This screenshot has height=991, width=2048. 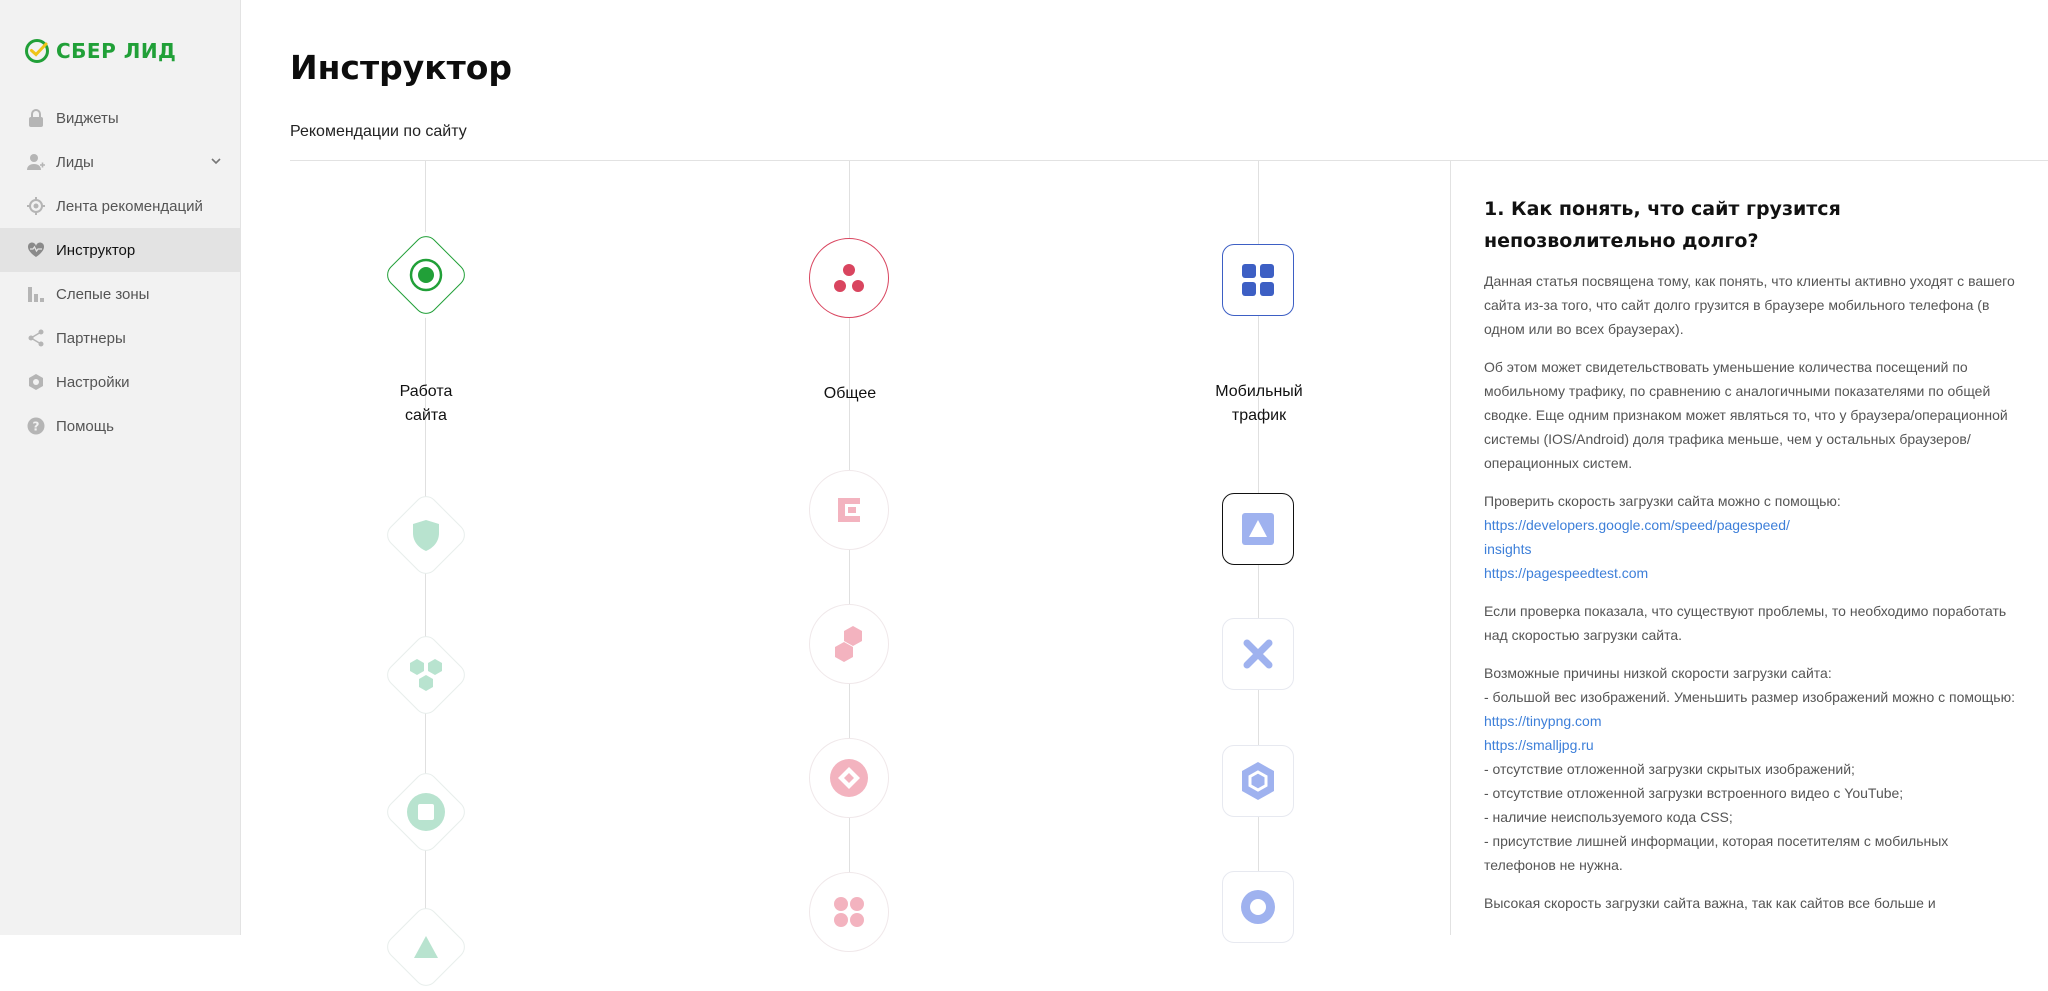 I want to click on shield-icon, so click(x=426, y=535).